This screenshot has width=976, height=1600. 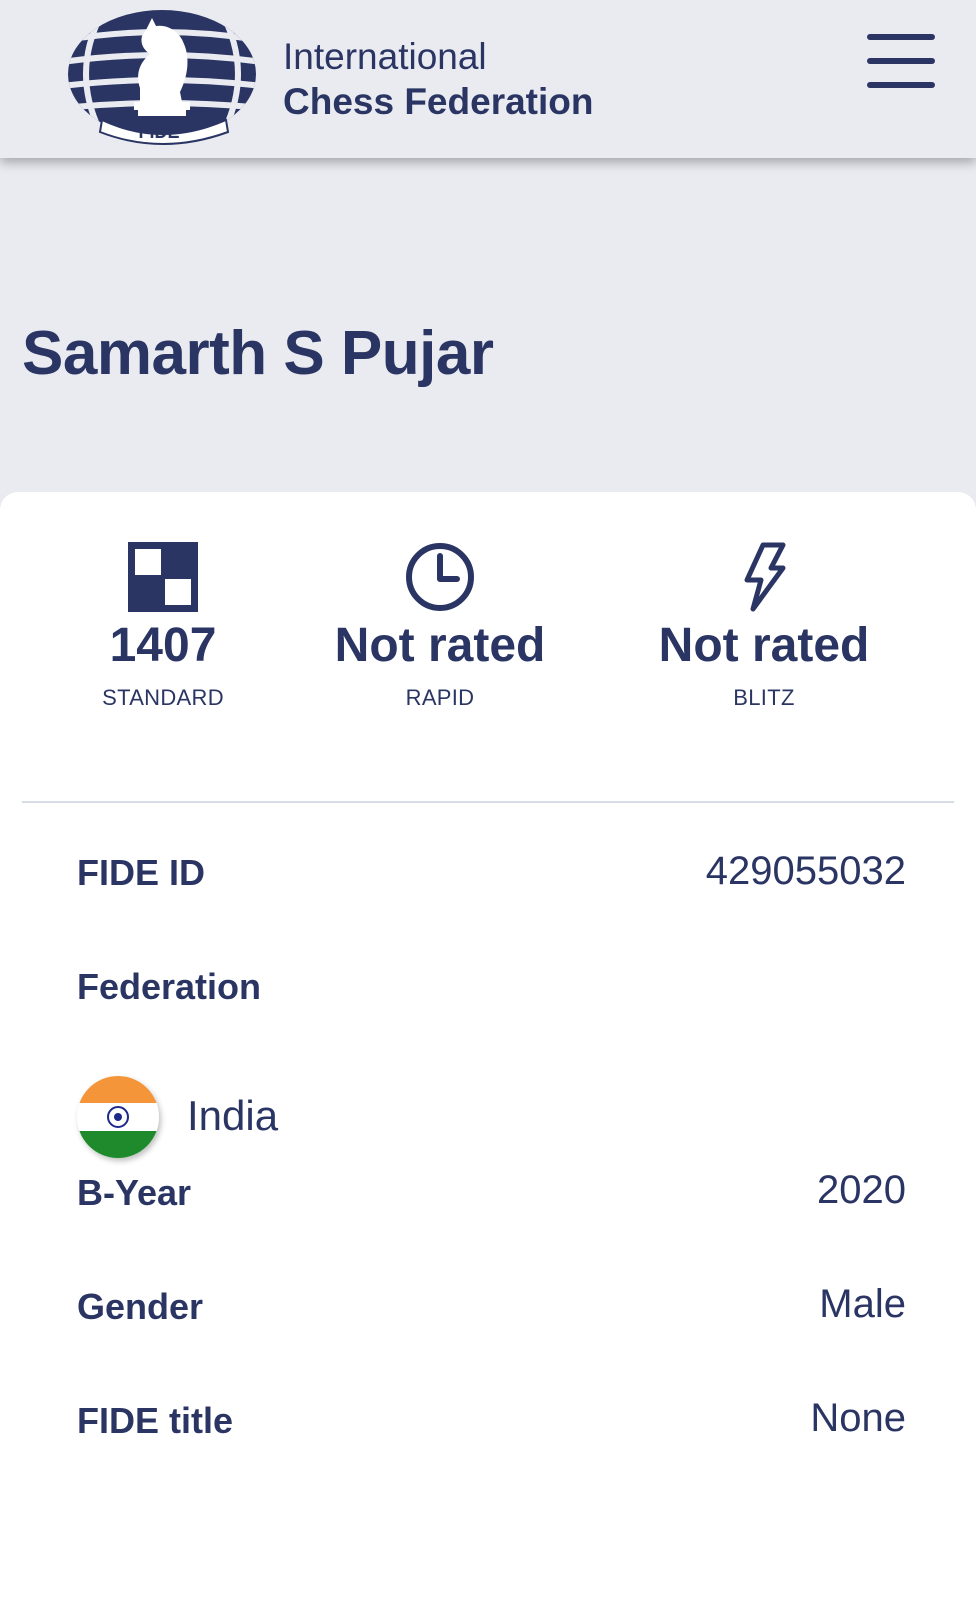 I want to click on chessboard-icon, so click(x=163, y=576).